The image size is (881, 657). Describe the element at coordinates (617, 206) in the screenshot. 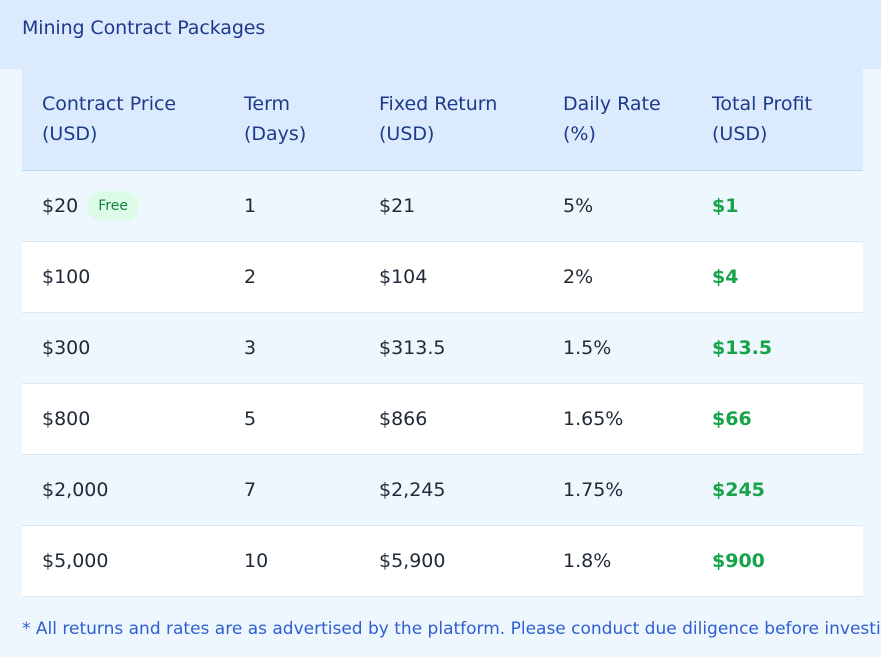

I see `rate-cell: 5%` at that location.